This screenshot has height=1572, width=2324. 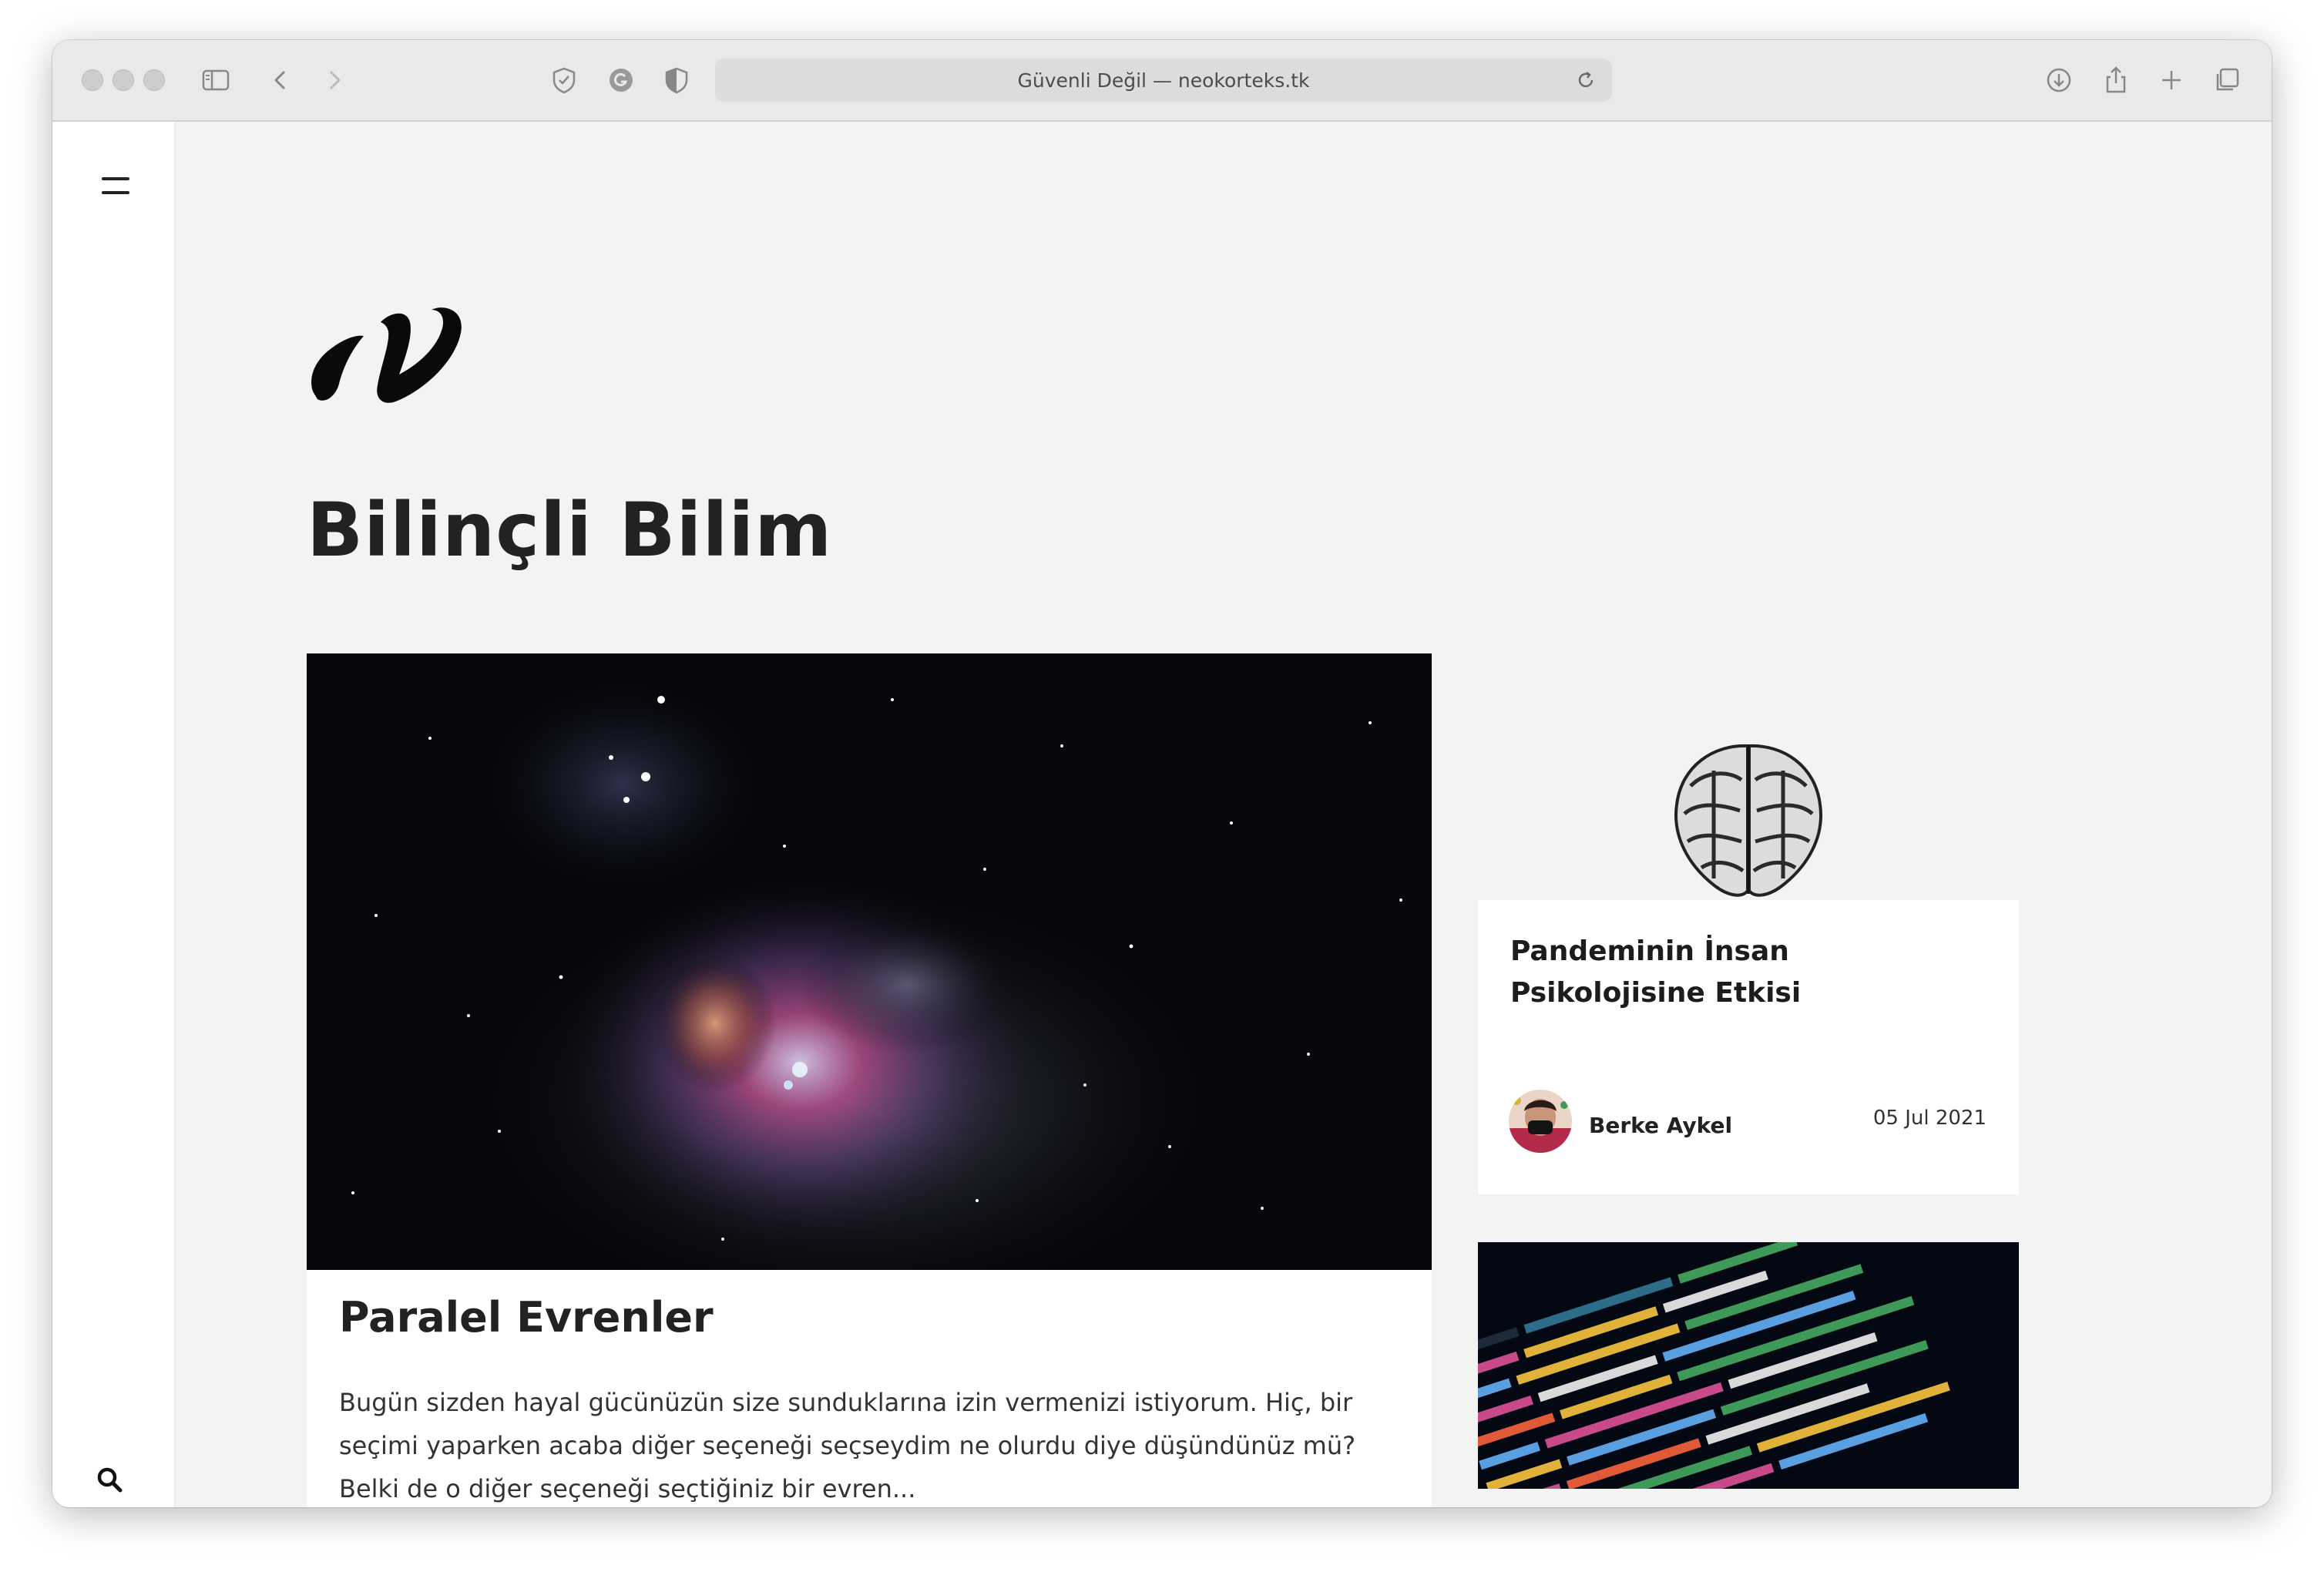 What do you see at coordinates (109, 1479) in the screenshot?
I see `search-icon` at bounding box center [109, 1479].